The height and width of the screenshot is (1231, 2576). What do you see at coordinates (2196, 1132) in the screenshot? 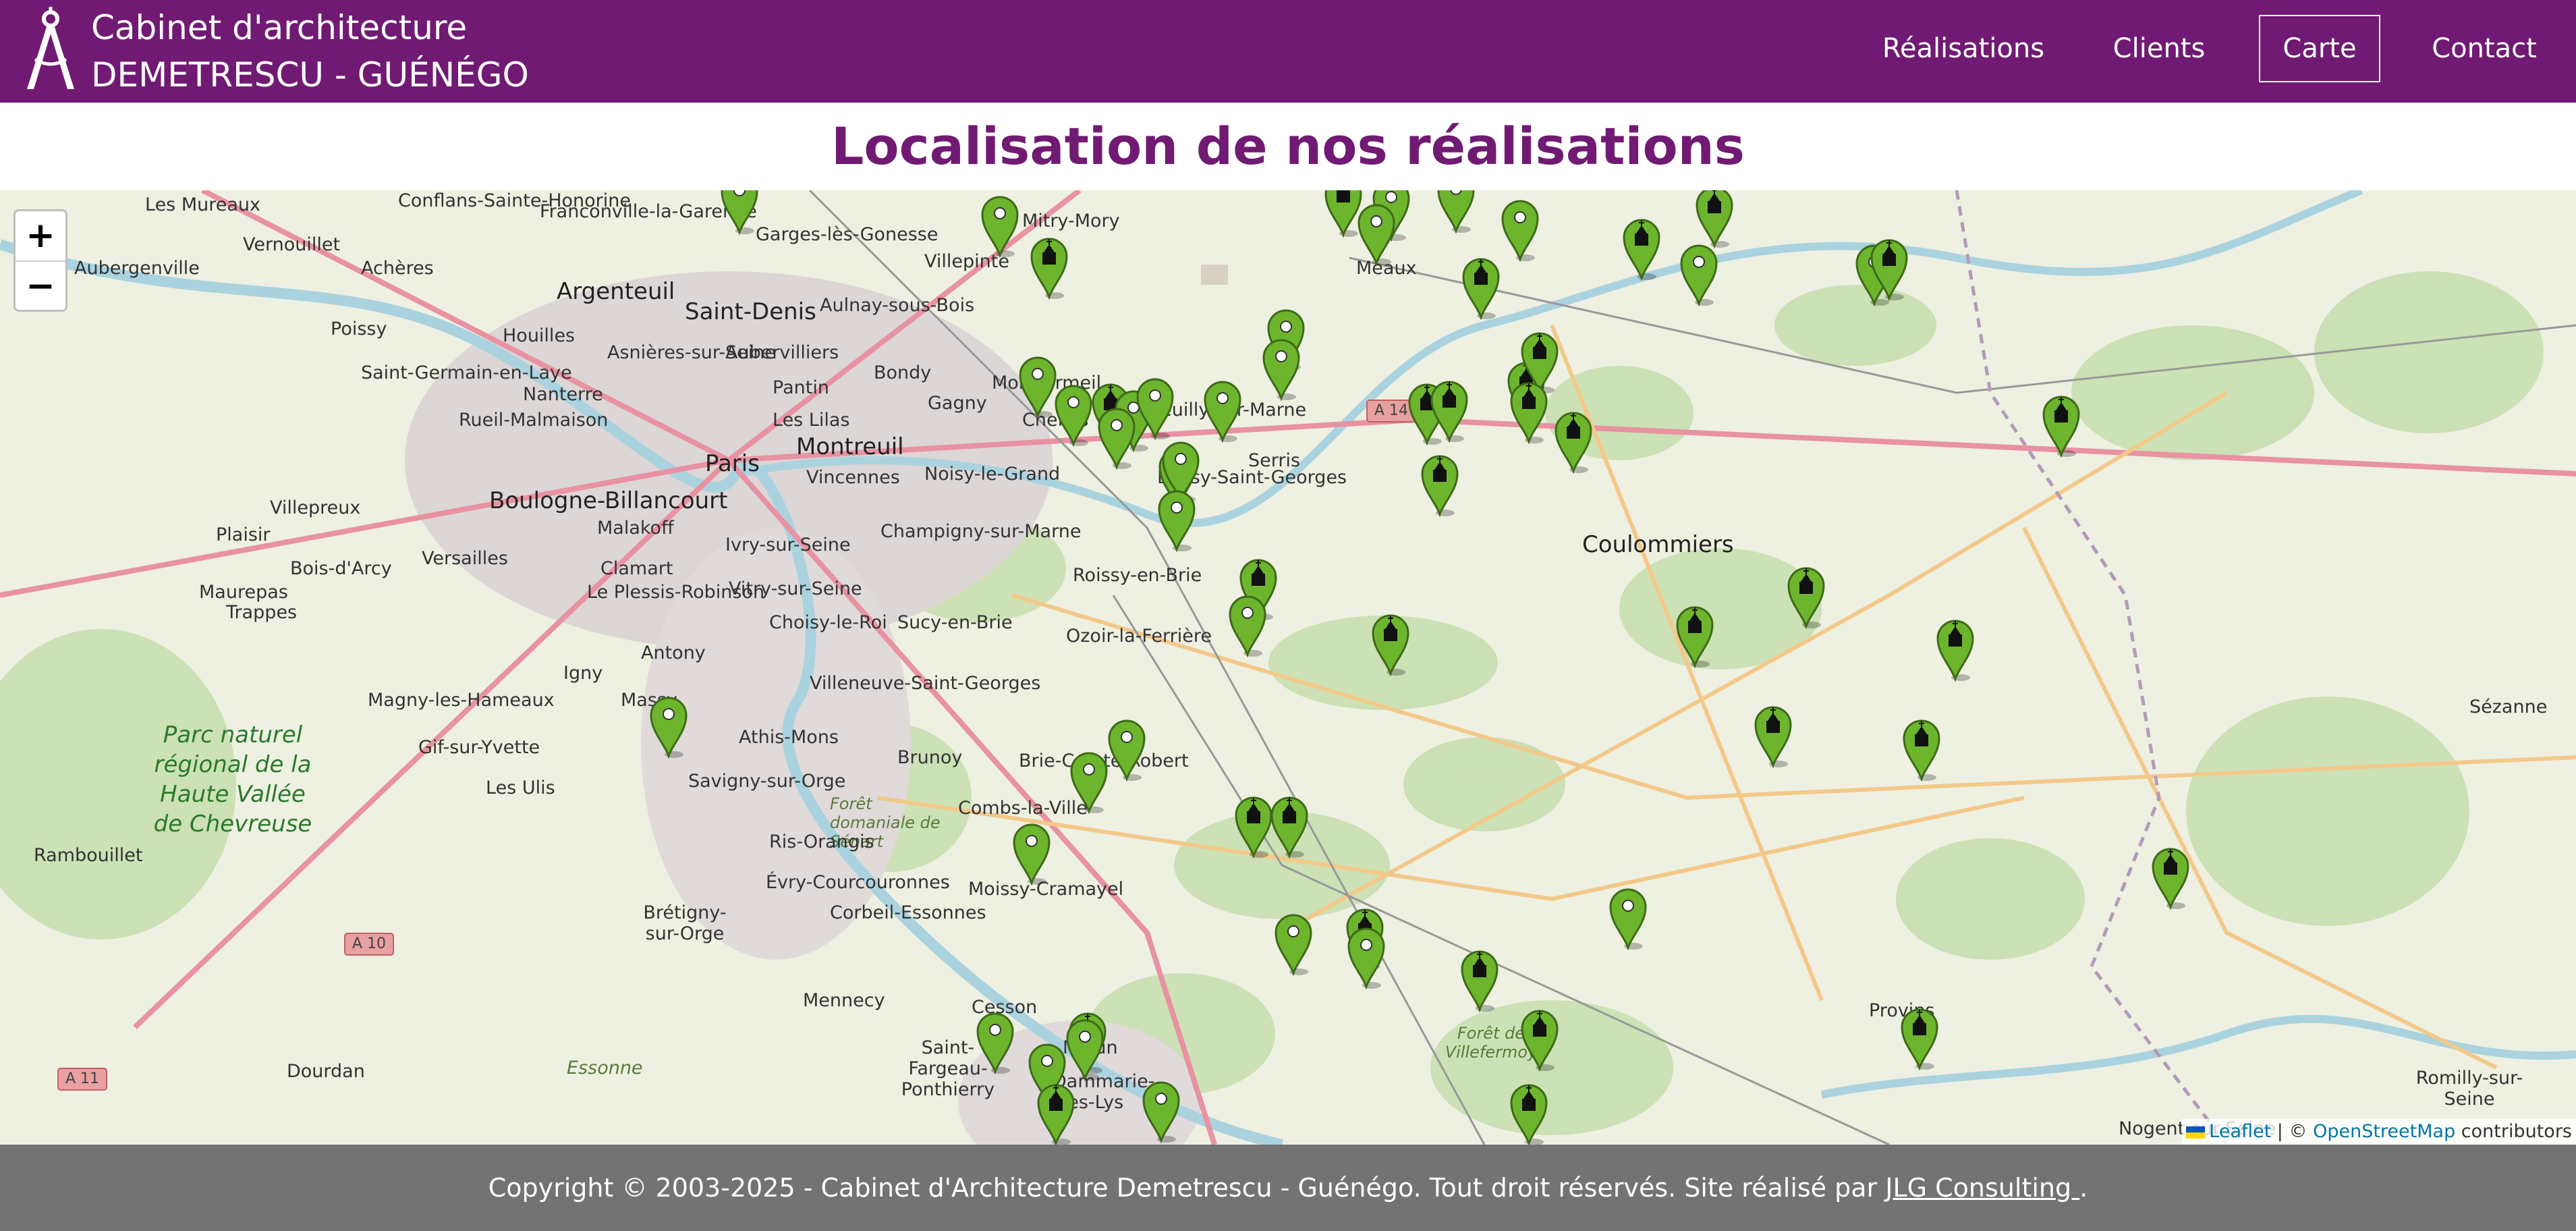
I see `ukraine-flag-icon` at bounding box center [2196, 1132].